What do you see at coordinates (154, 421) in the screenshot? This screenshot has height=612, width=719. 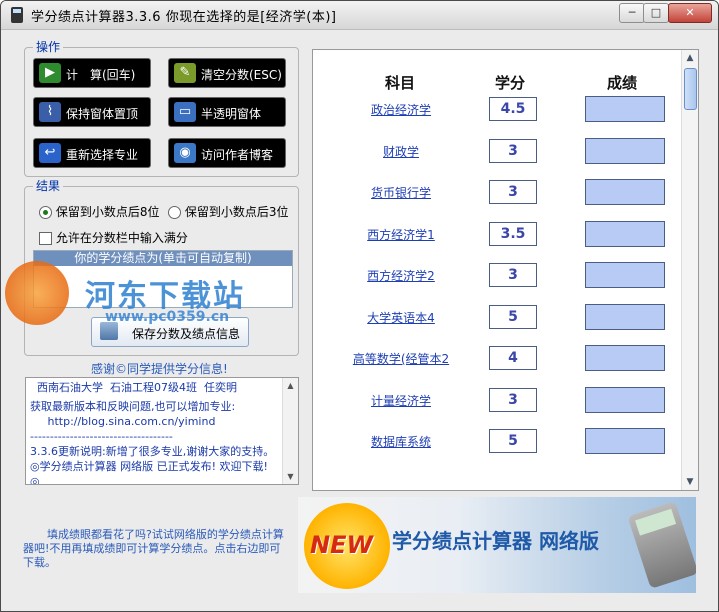 I see `info-link: http://blog.sina.com.cn/yimind` at bounding box center [154, 421].